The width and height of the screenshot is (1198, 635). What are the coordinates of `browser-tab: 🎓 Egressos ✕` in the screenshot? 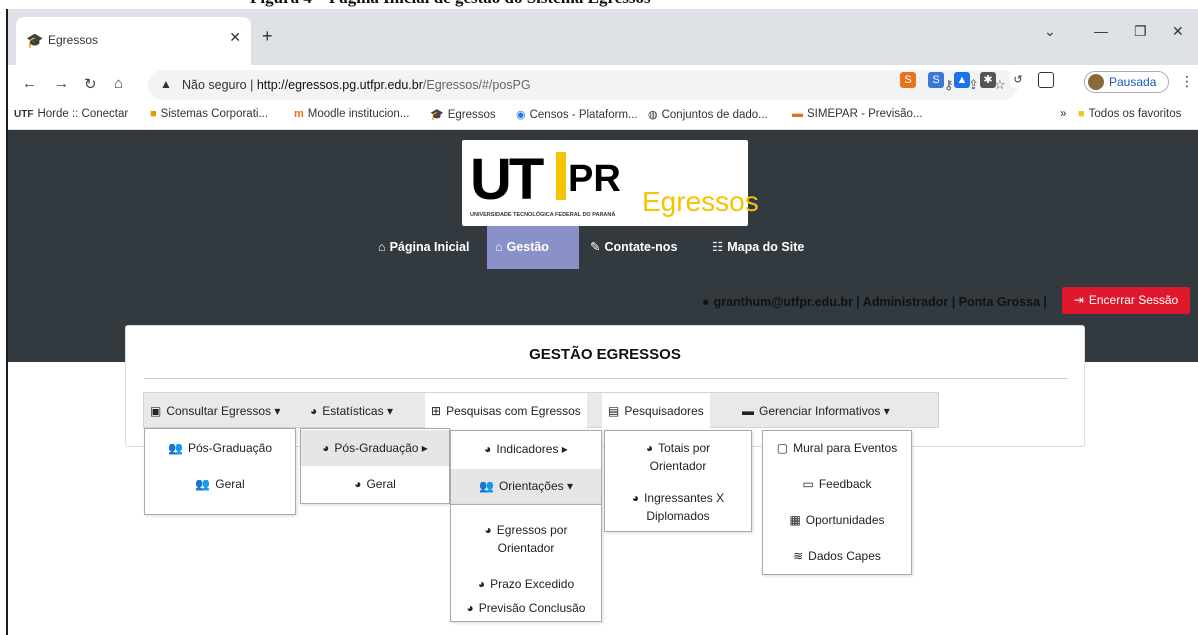 It's located at (133, 41).